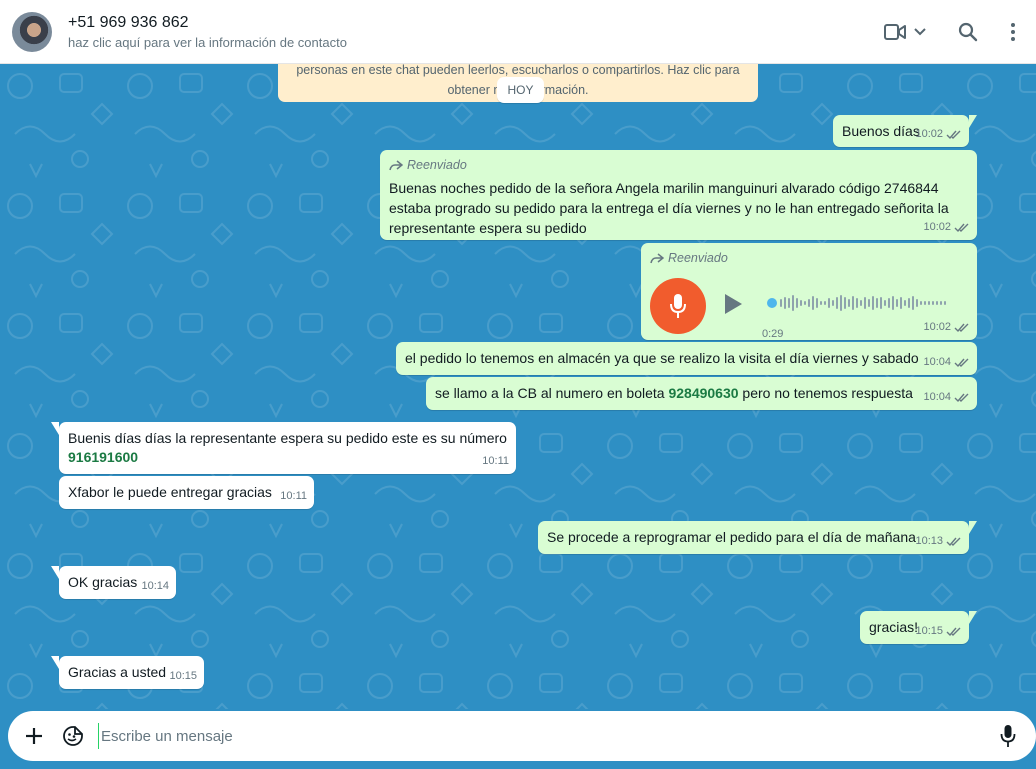  I want to click on sticker-icon, so click(73, 736).